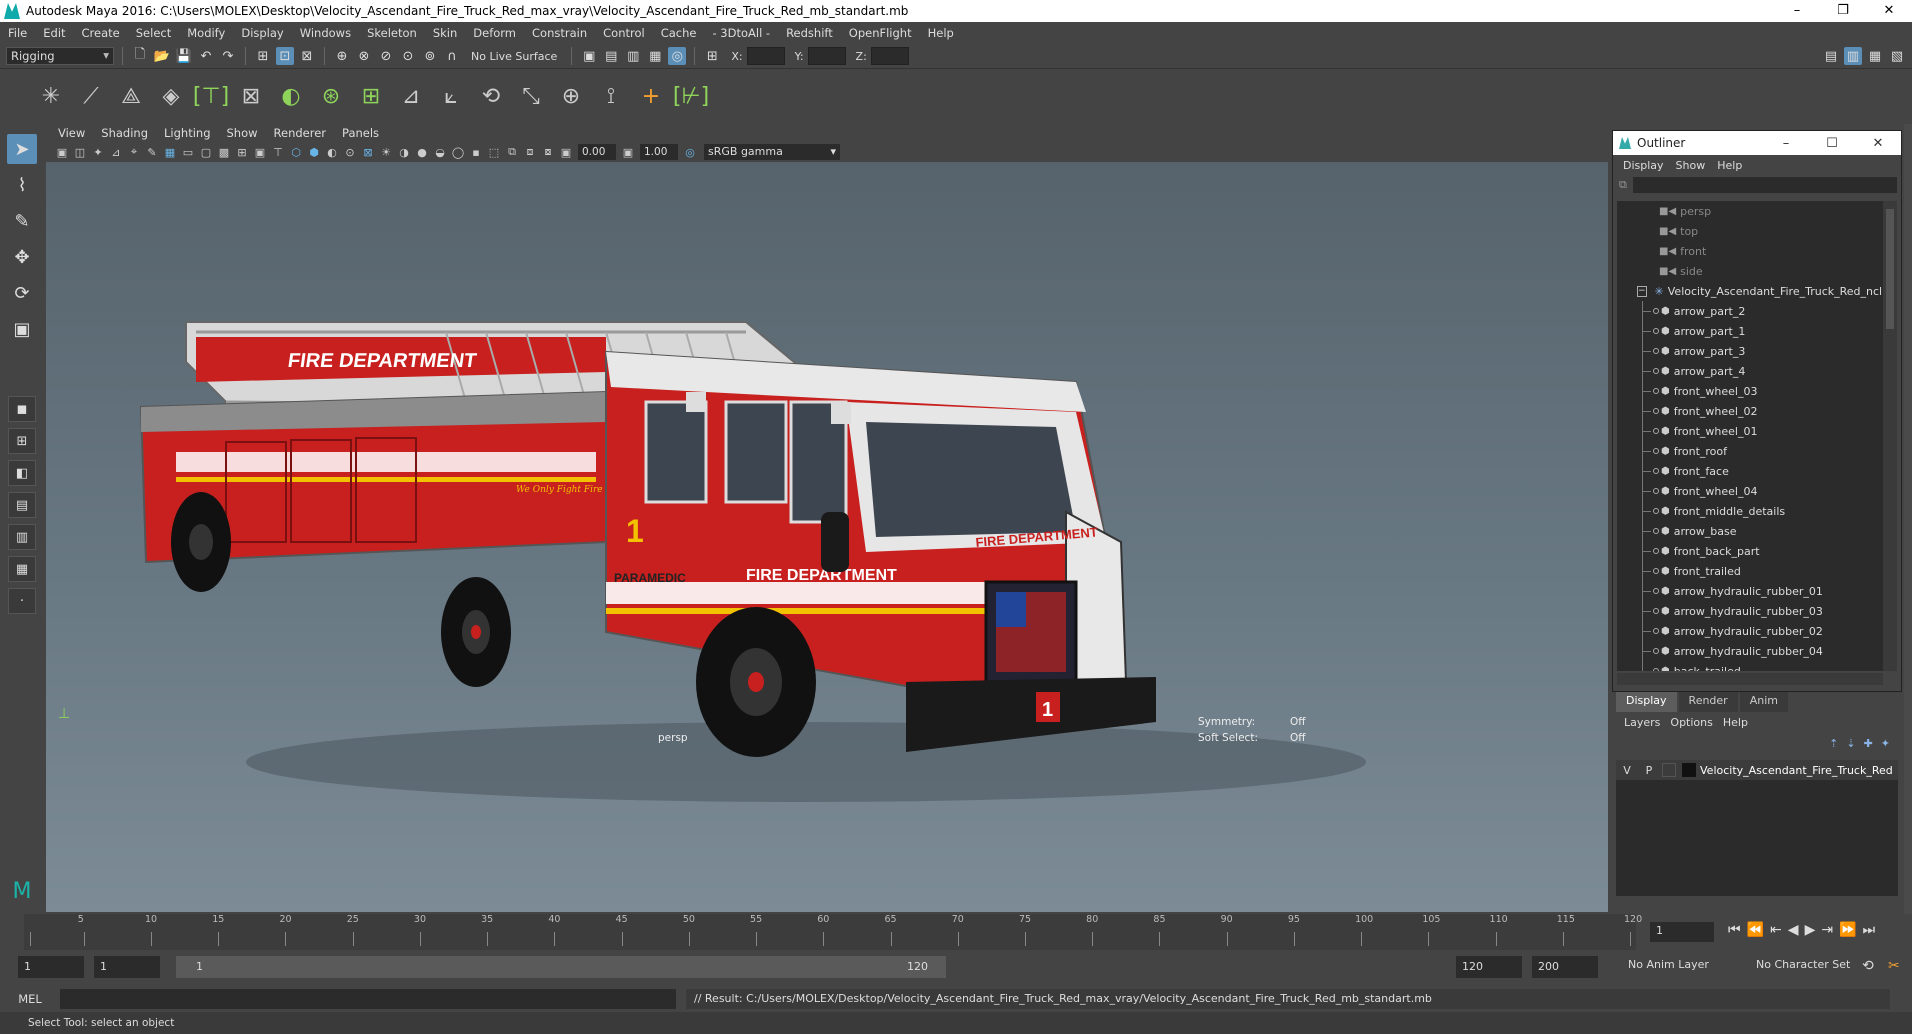 Image resolution: width=1912 pixels, height=1034 pixels. Describe the element at coordinates (677, 56) in the screenshot. I see `hypershade-icon: ◎` at that location.